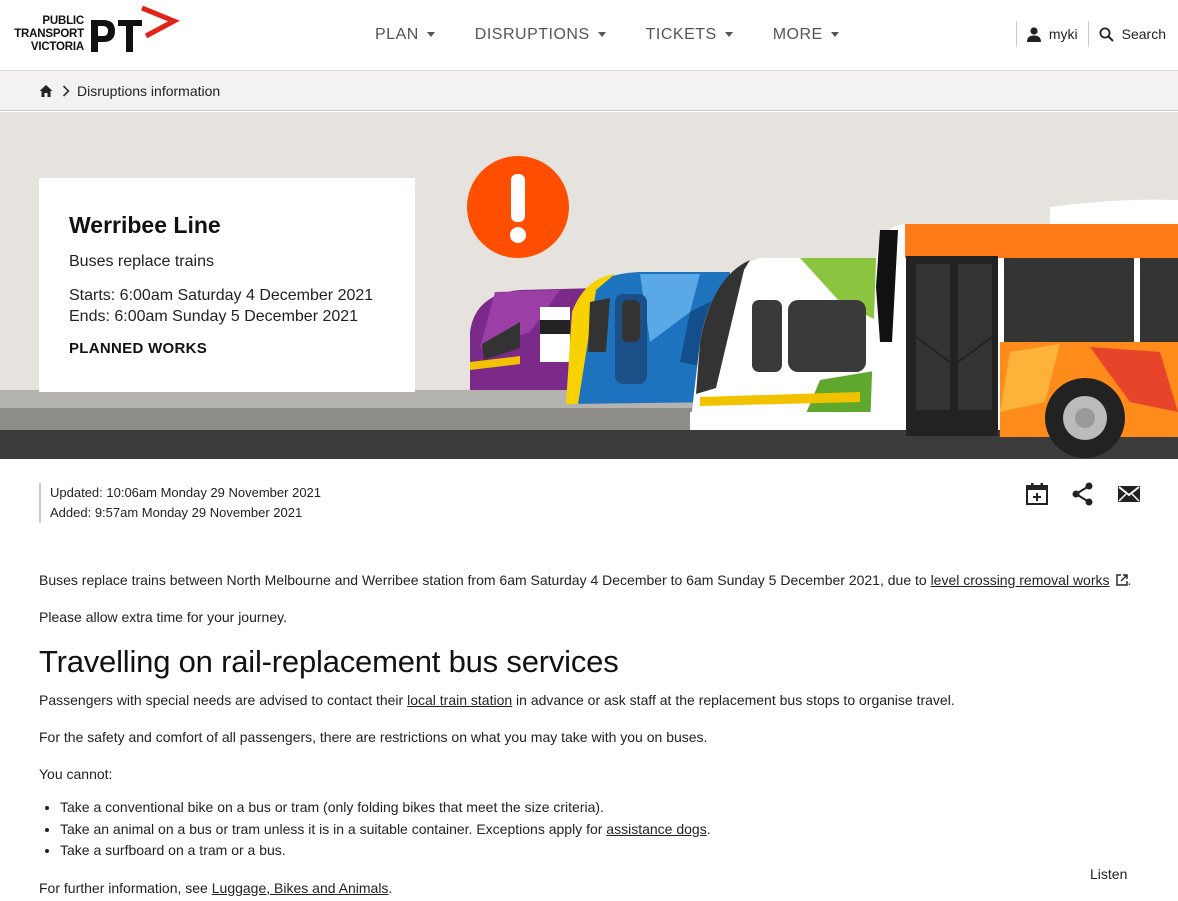  I want to click on local-train-station-link: local train station, so click(459, 700).